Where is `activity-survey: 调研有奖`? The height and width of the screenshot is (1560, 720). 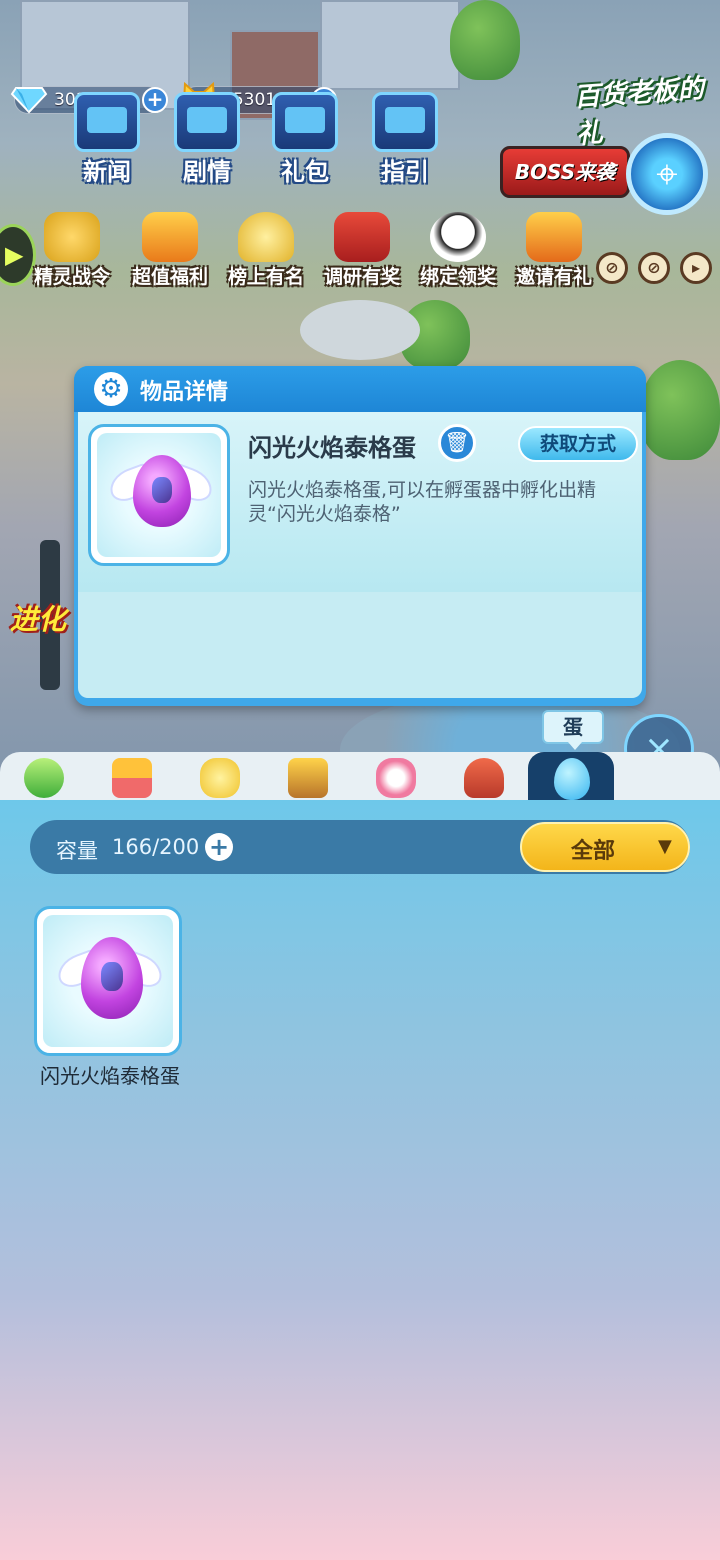 activity-survey: 调研有奖 is located at coordinates (362, 252).